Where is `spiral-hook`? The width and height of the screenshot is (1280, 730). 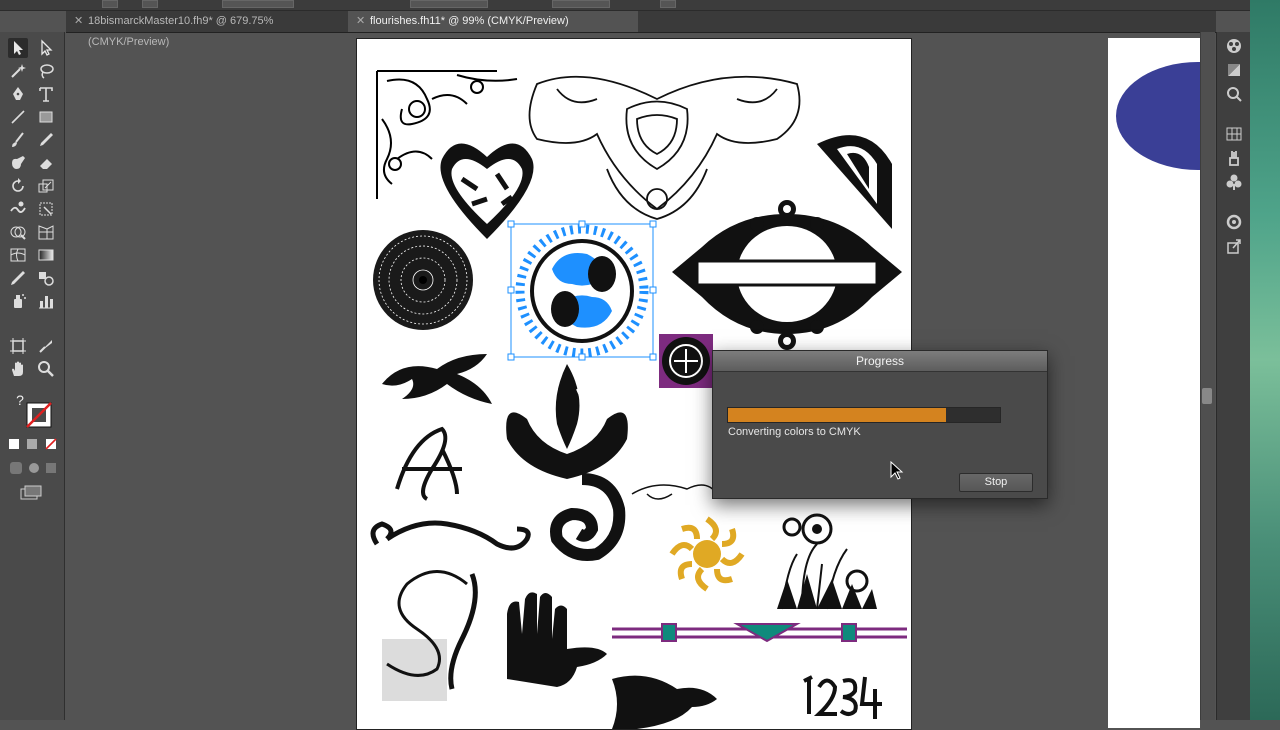
spiral-hook is located at coordinates (588, 517).